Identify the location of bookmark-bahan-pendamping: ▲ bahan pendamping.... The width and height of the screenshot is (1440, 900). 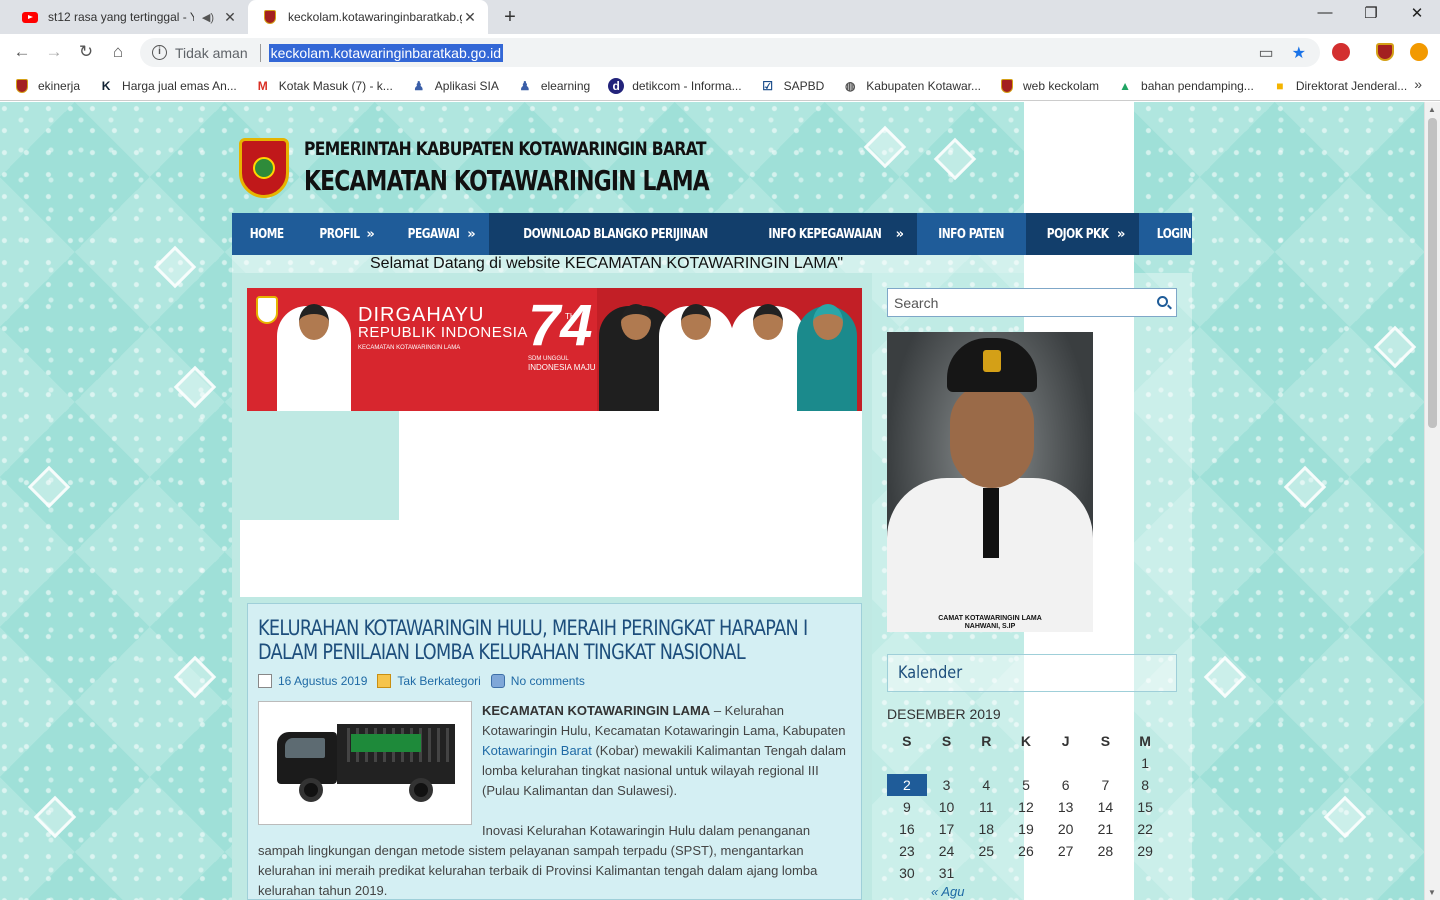
(1185, 86).